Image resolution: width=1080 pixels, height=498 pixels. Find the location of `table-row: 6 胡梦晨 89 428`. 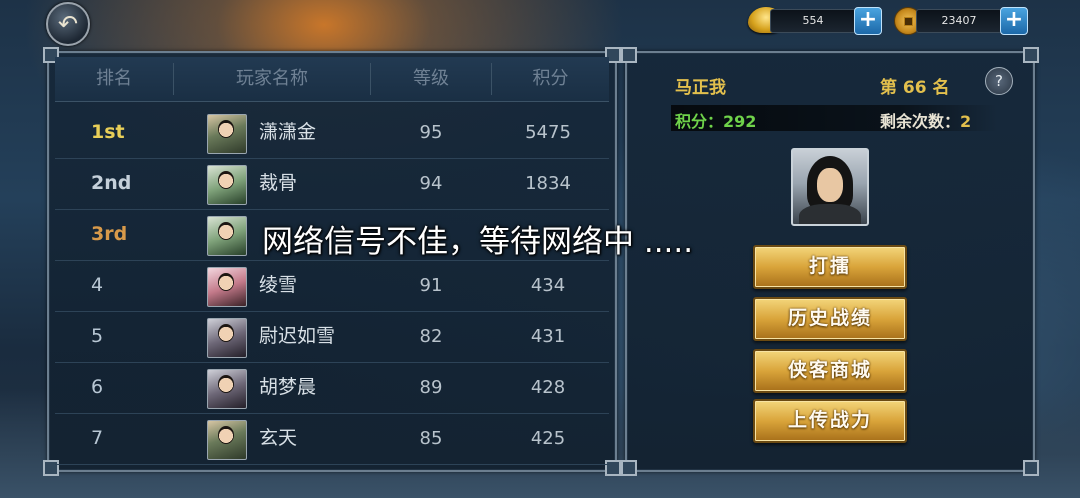

table-row: 6 胡梦晨 89 428 is located at coordinates (332, 388).